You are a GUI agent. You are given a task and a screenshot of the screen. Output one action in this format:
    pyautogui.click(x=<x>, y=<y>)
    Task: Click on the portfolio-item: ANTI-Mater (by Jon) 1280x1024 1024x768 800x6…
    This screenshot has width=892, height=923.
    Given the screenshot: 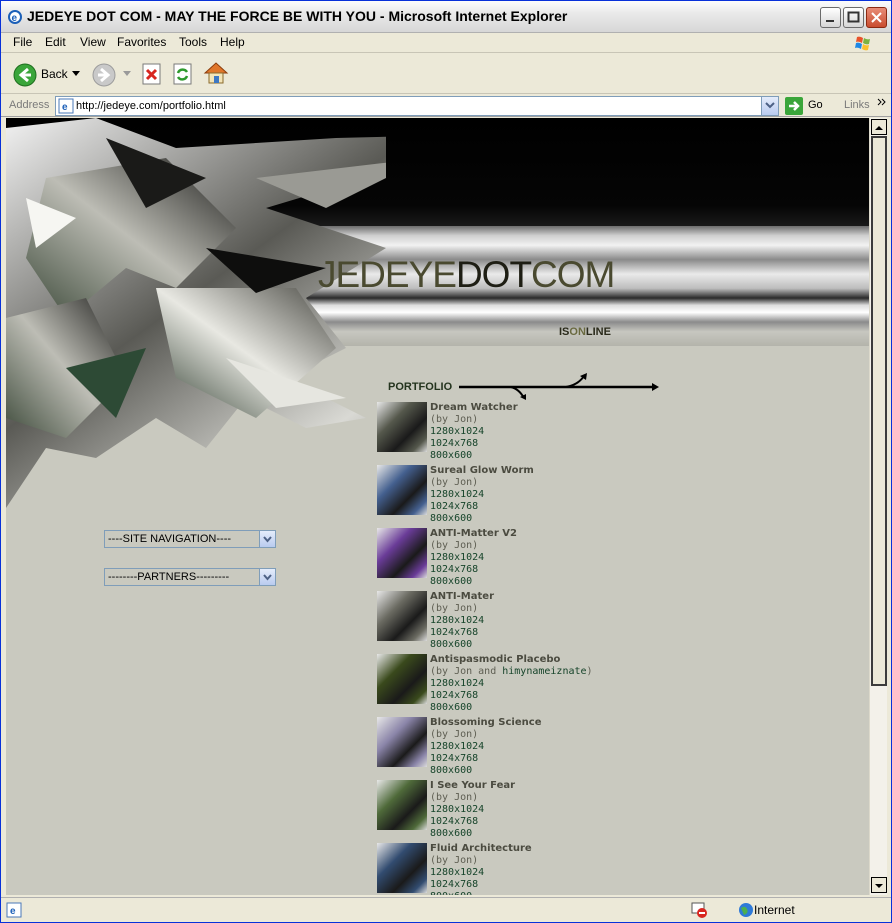 What is the action you would take?
    pyautogui.click(x=537, y=621)
    